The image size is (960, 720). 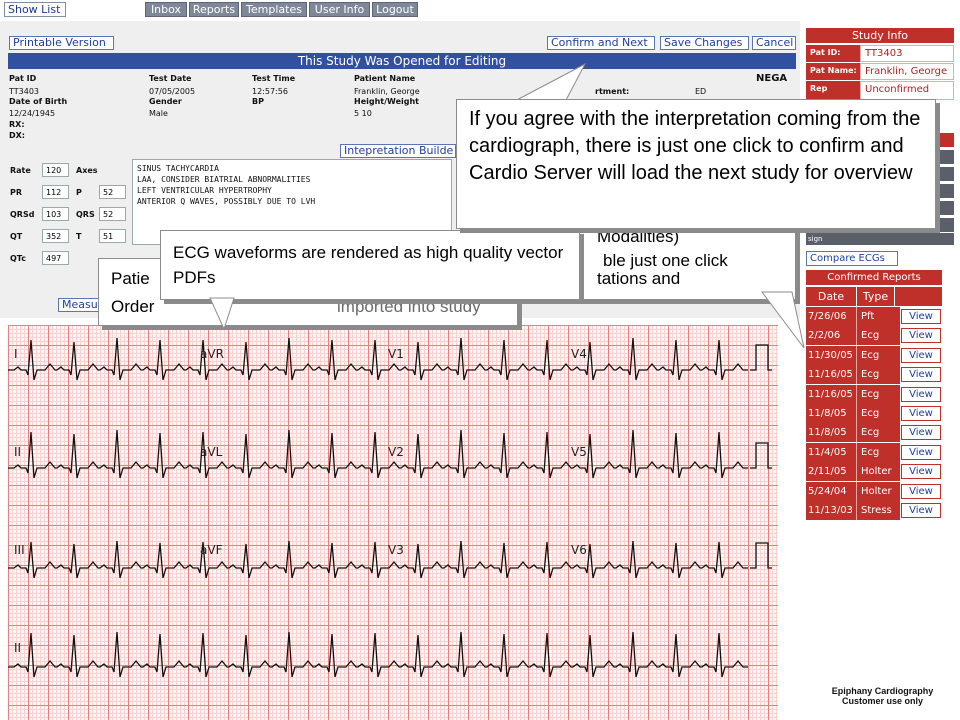 I want to click on sidebar-pat-id-value: TT3403, so click(x=907, y=53).